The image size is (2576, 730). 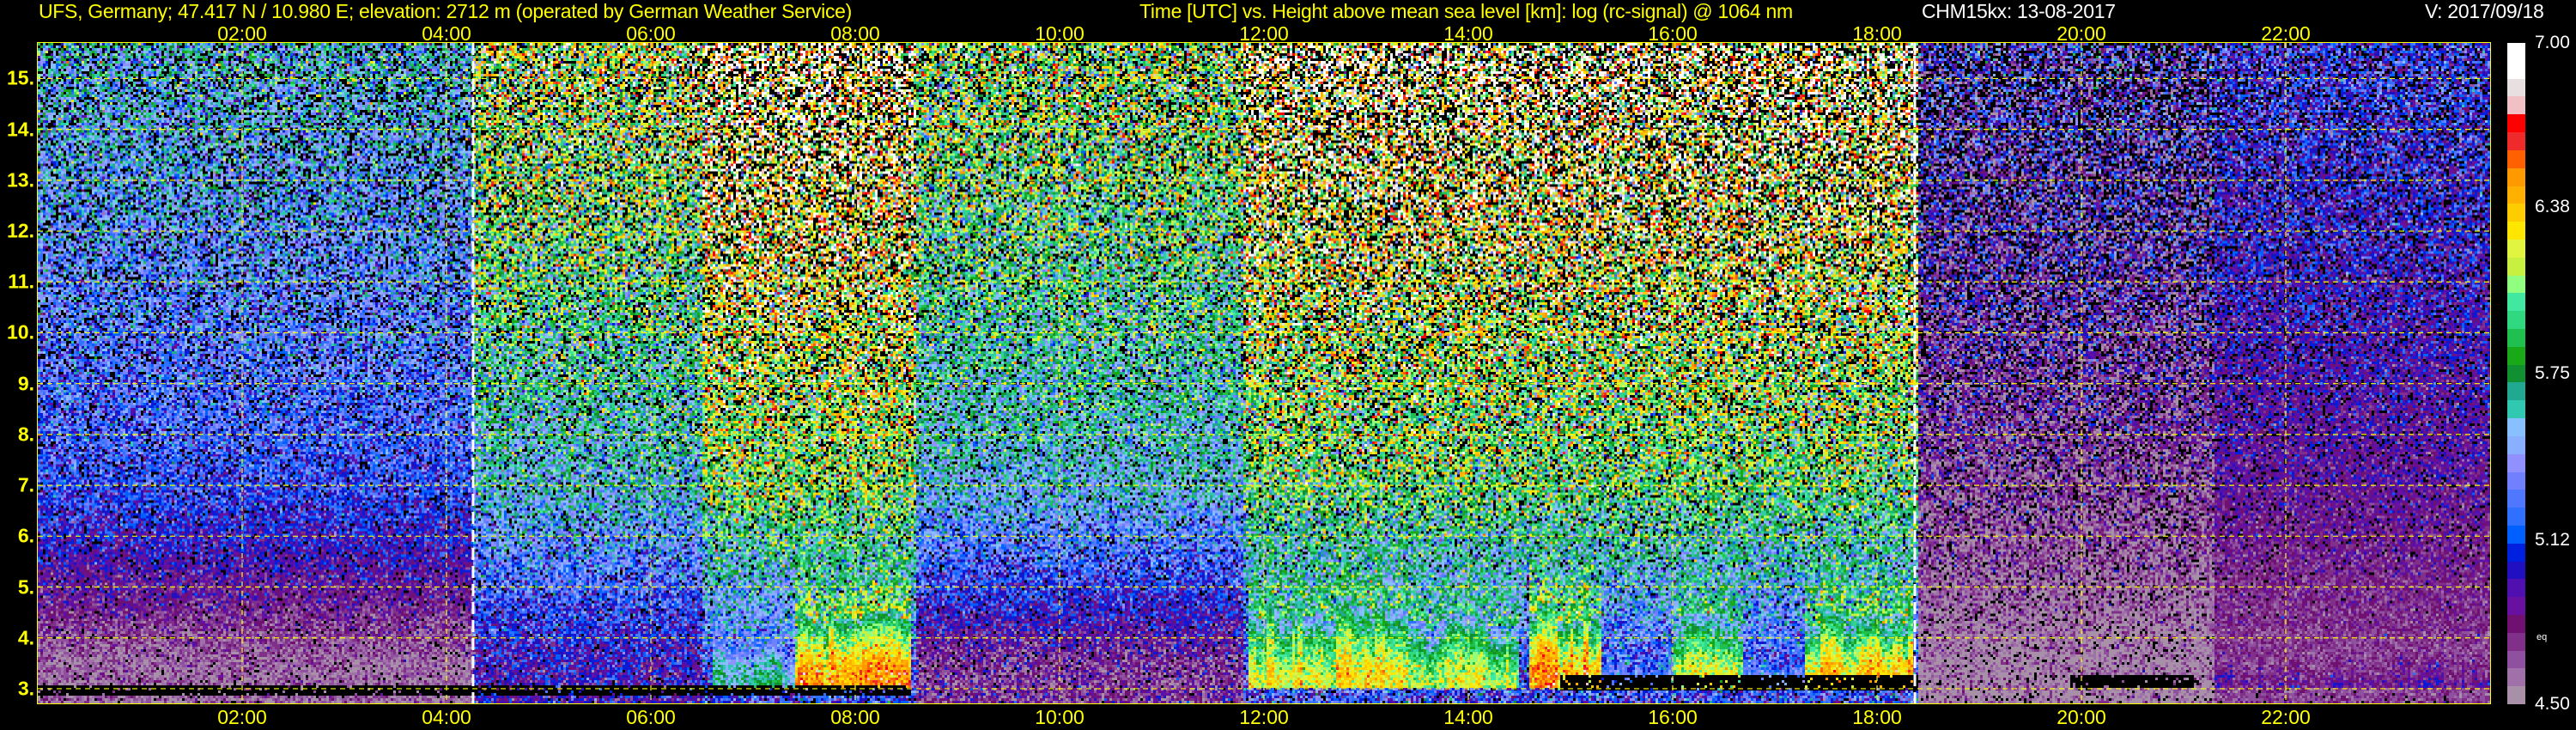 I want to click on colorbar-tick-label: 4.50, so click(x=2552, y=704).